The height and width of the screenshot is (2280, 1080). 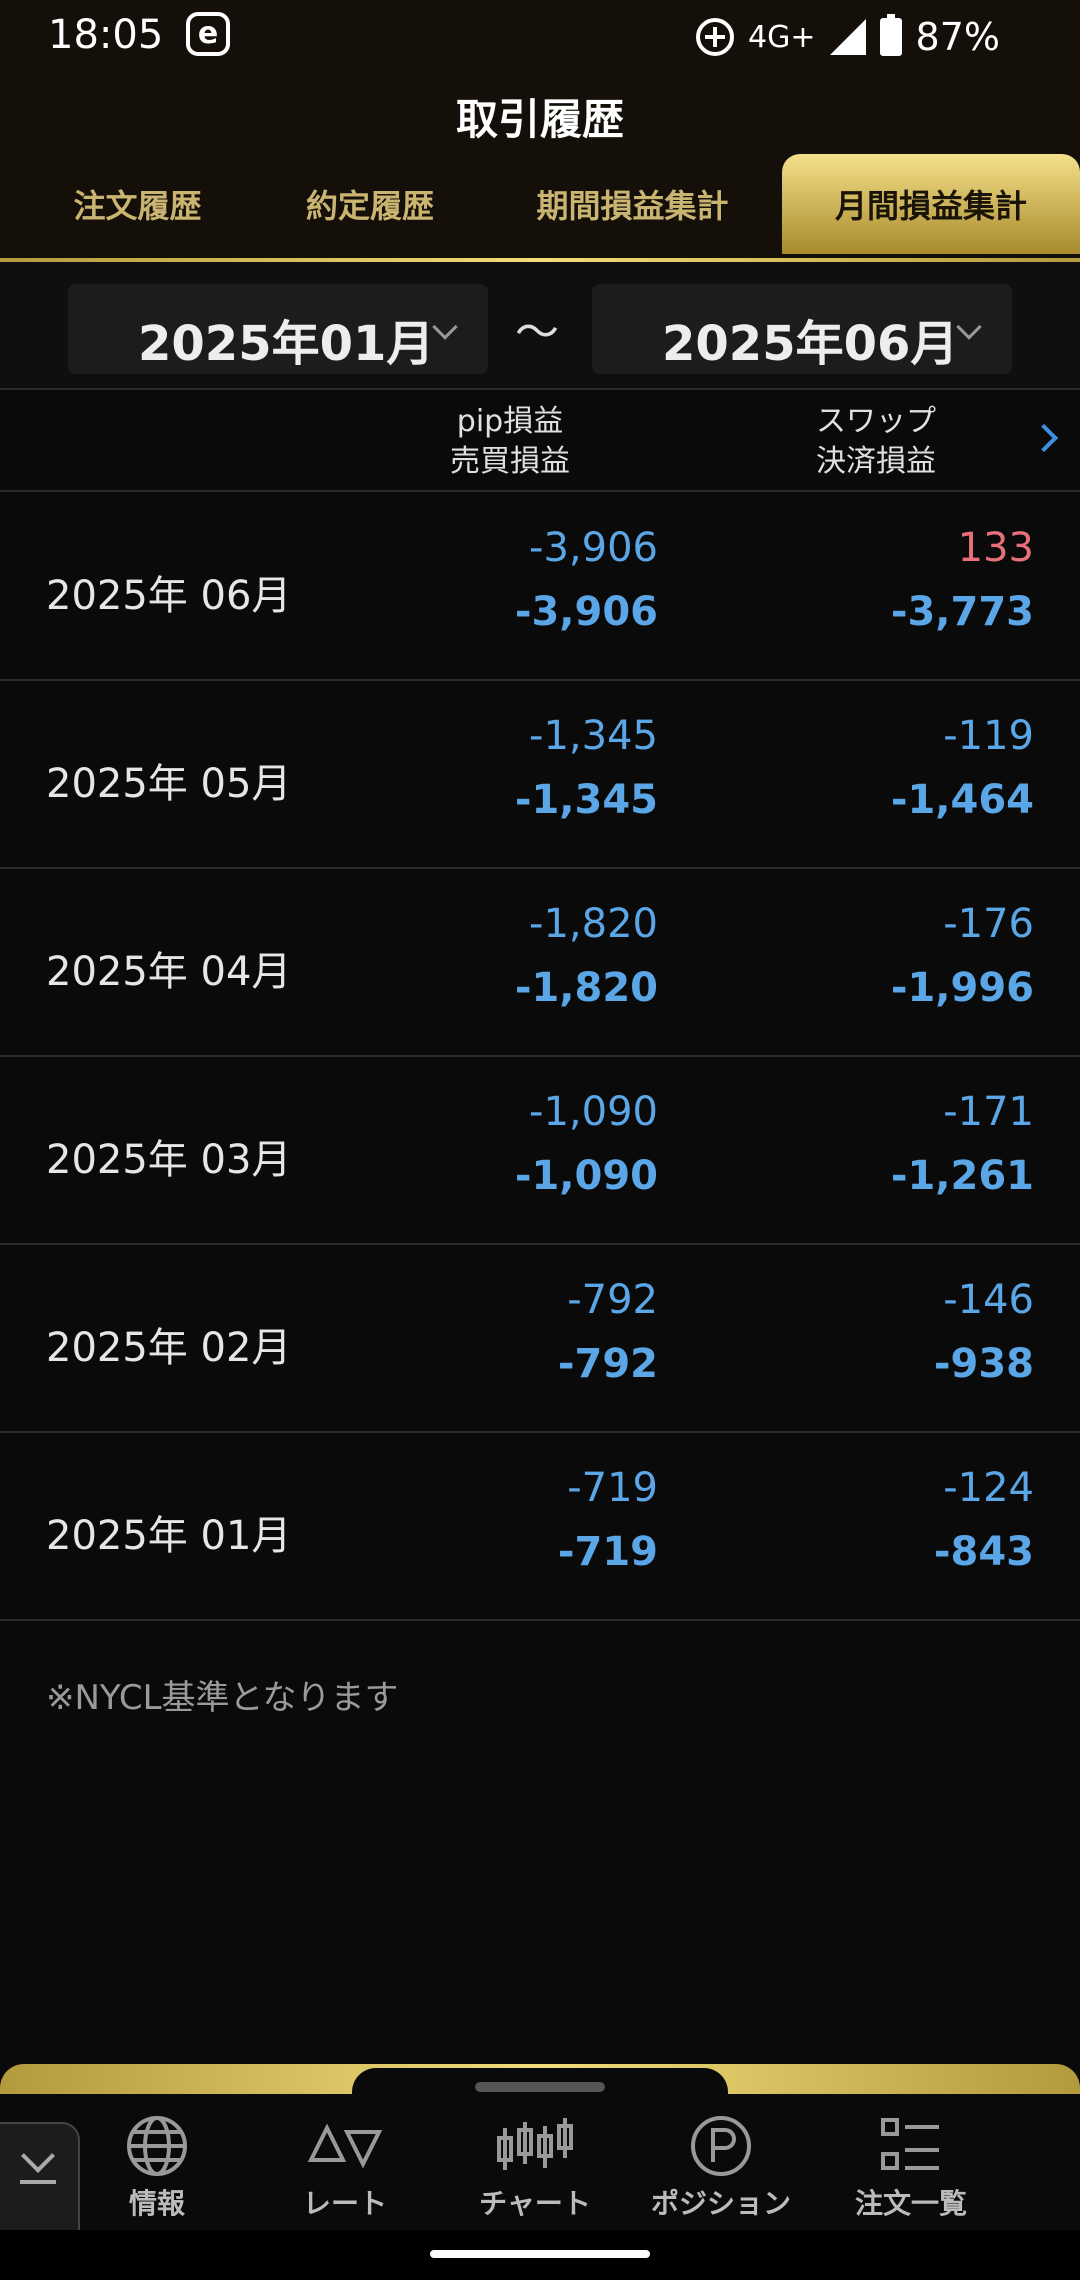 I want to click on nav-info: 情報, so click(x=157, y=2170).